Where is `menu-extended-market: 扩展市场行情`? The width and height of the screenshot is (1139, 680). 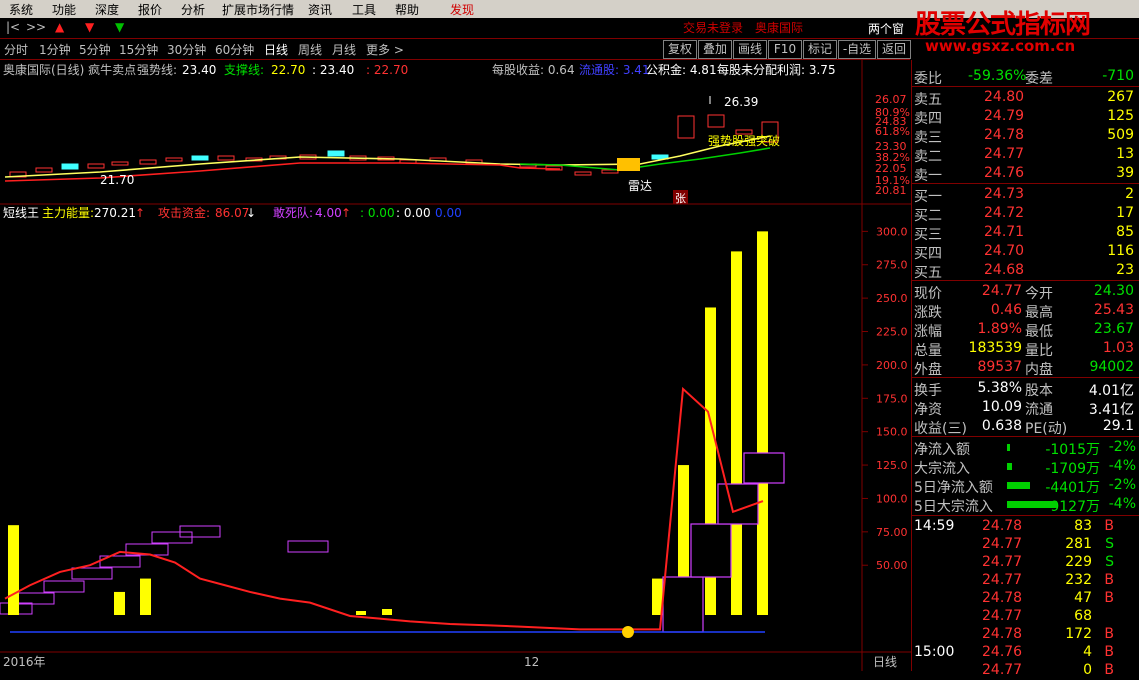
menu-extended-market: 扩展市场行情 is located at coordinates (258, 9).